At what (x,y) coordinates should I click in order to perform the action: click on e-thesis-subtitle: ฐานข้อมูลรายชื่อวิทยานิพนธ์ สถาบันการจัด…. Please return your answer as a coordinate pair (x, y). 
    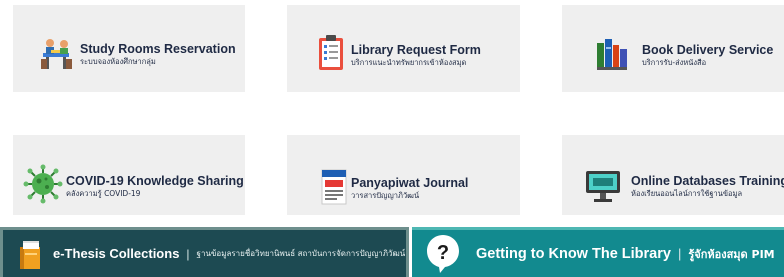
    Looking at the image, I should click on (301, 253).